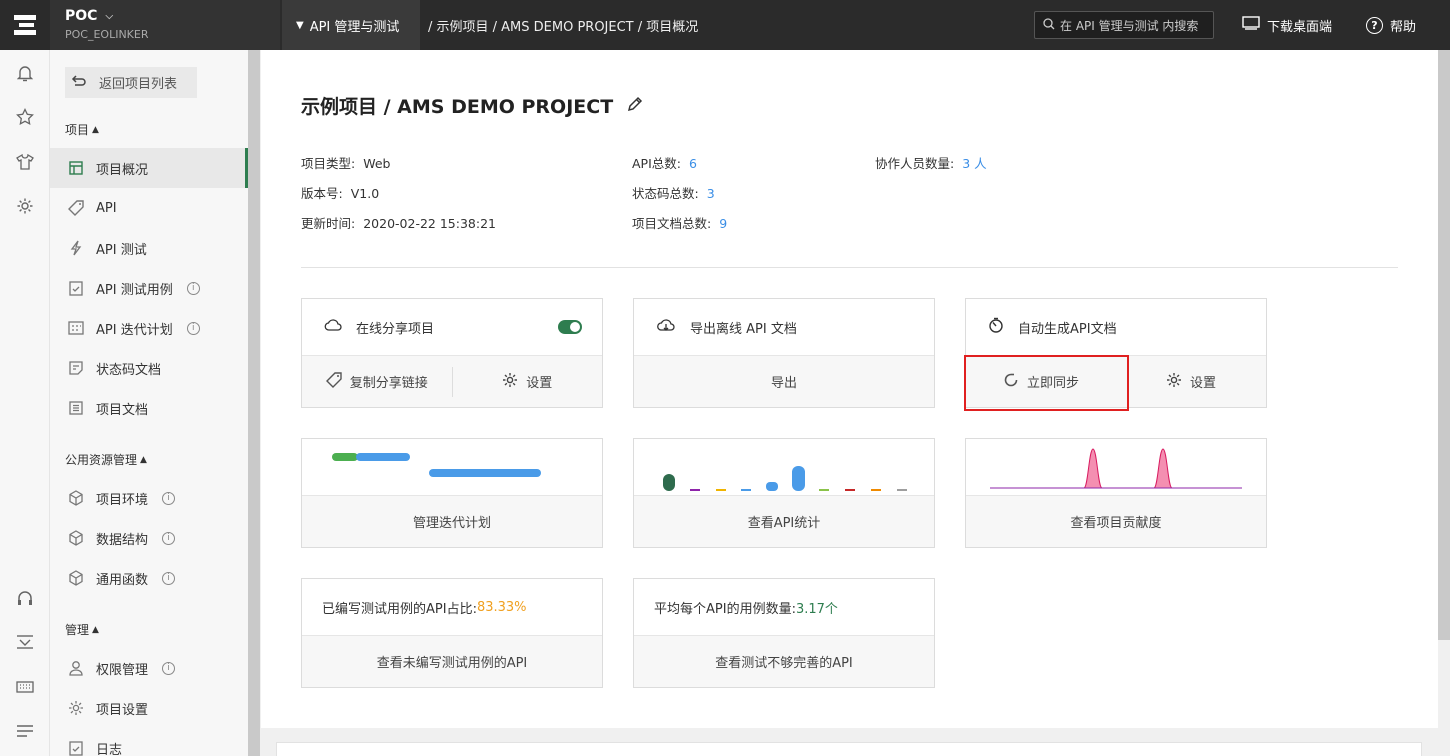 The width and height of the screenshot is (1450, 756). I want to click on download-tray-icon, so click(25, 642).